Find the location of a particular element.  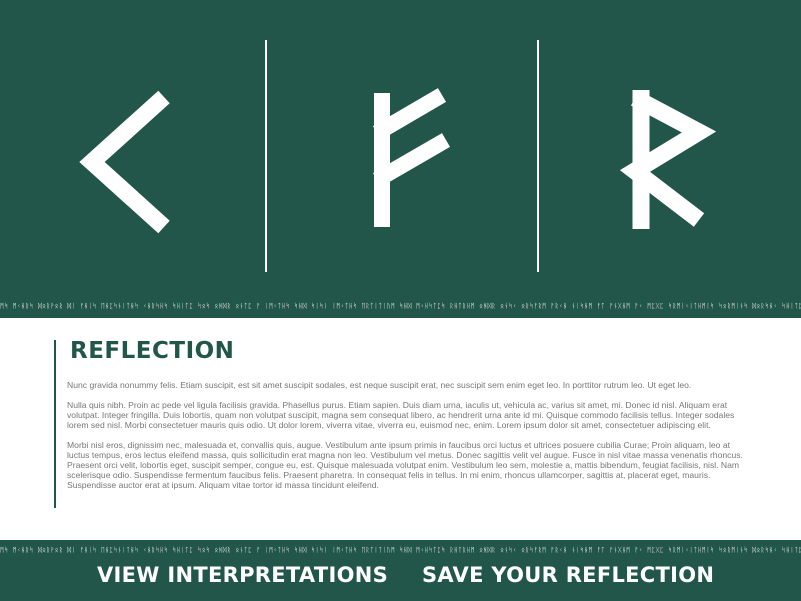

reflection-title: REFLECTION is located at coordinates (152, 351).